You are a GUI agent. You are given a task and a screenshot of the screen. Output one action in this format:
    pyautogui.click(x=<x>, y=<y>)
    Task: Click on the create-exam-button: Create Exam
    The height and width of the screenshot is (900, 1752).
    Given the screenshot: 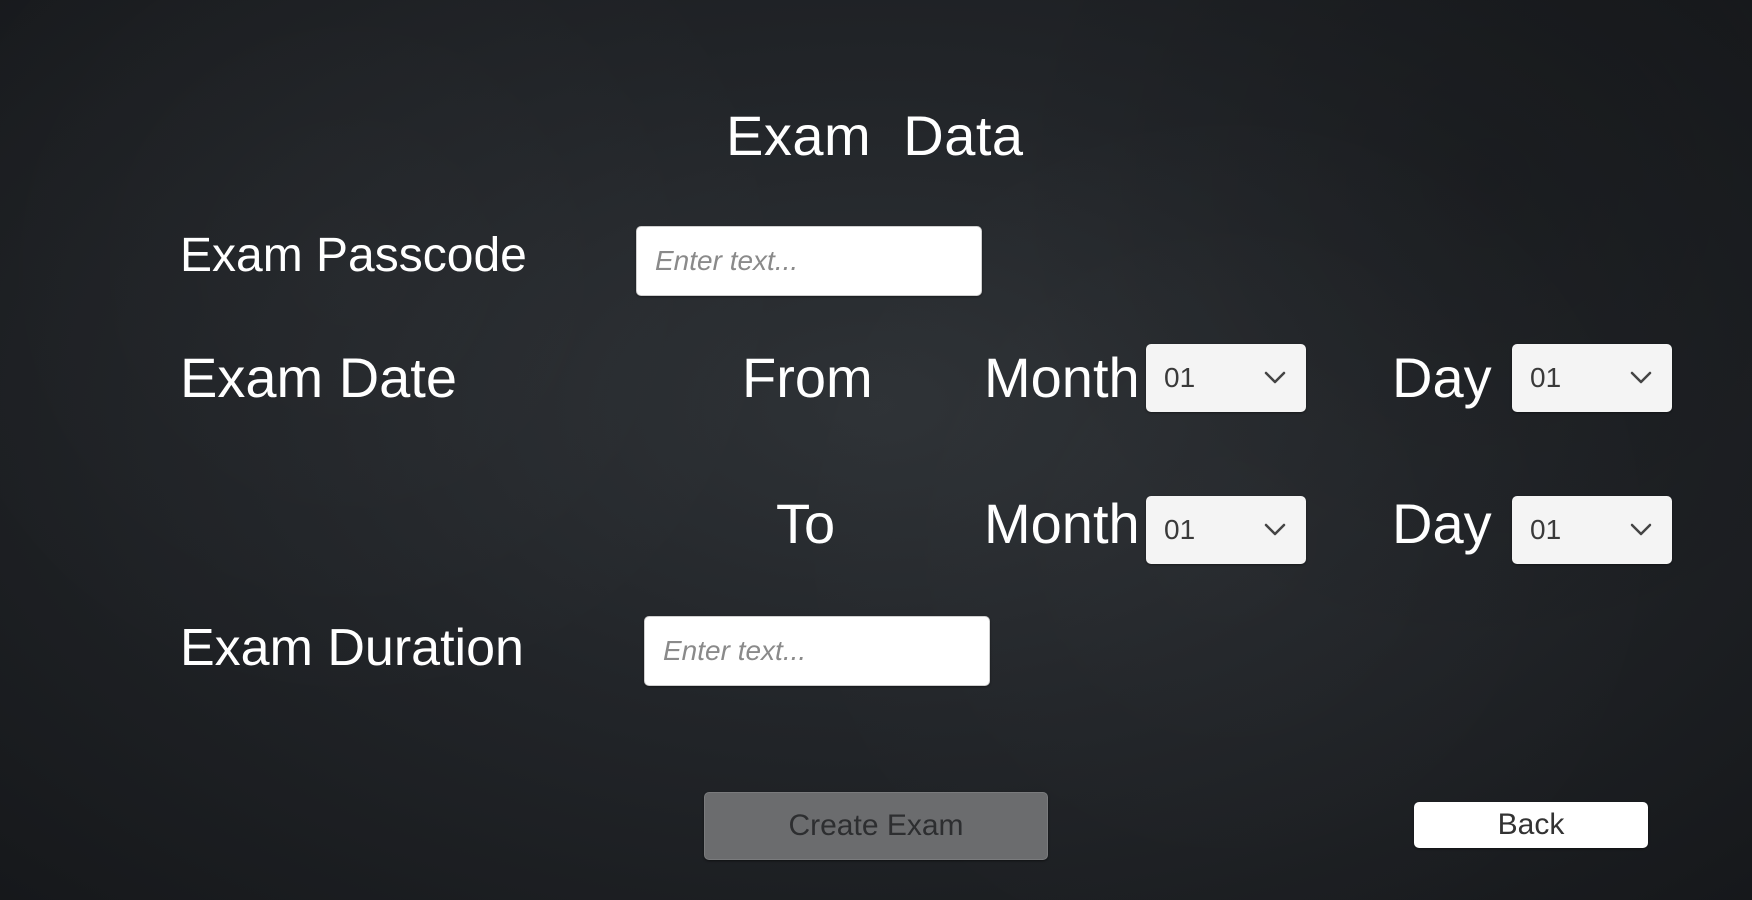 What is the action you would take?
    pyautogui.click(x=876, y=826)
    